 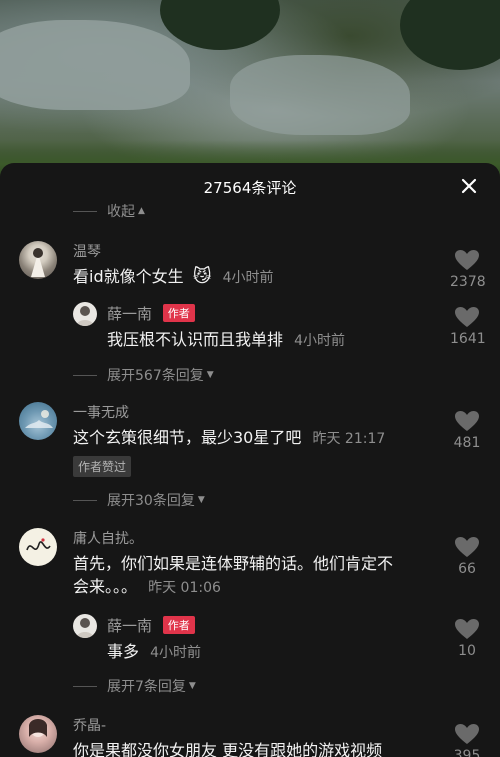 I want to click on collapse-replies-button: 收起 ▲, so click(x=109, y=211).